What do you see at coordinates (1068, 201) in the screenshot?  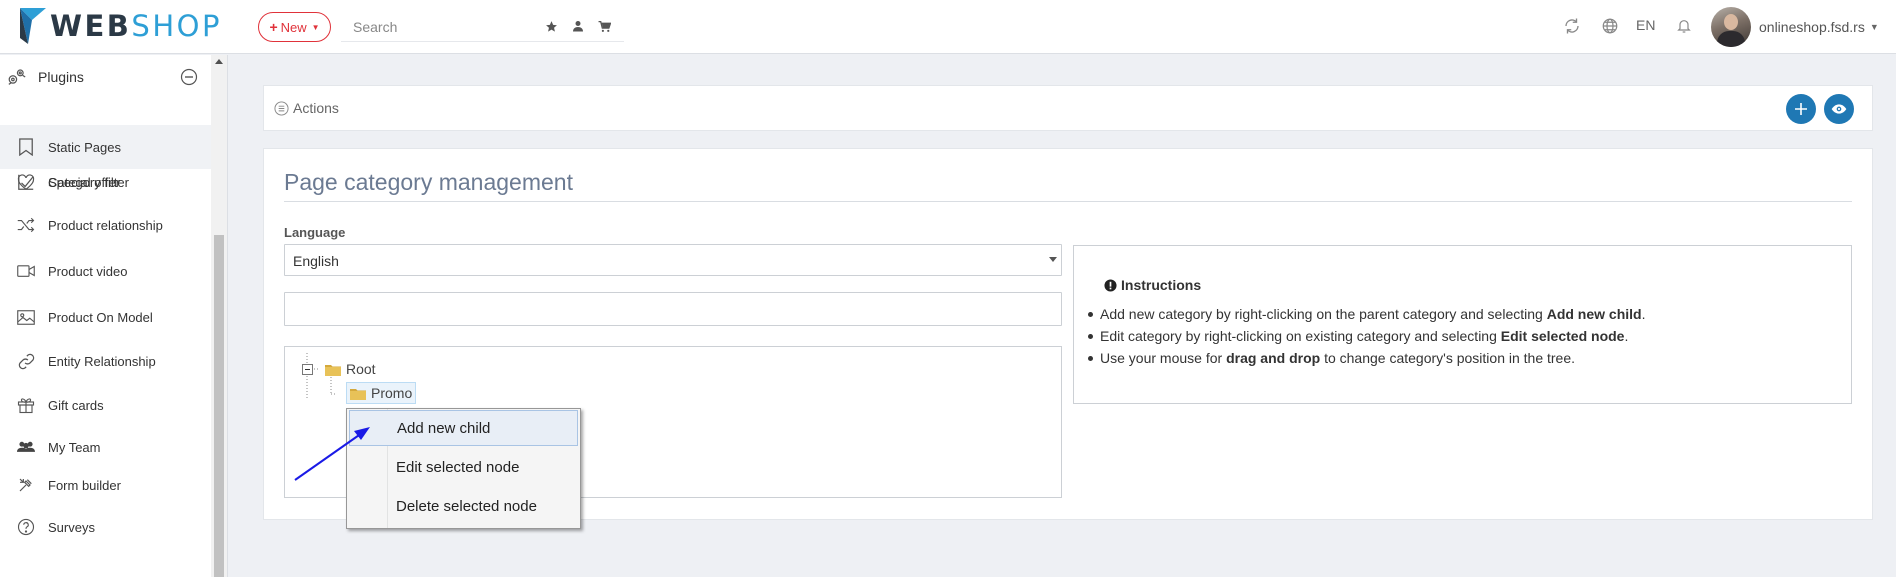 I see `title-divider` at bounding box center [1068, 201].